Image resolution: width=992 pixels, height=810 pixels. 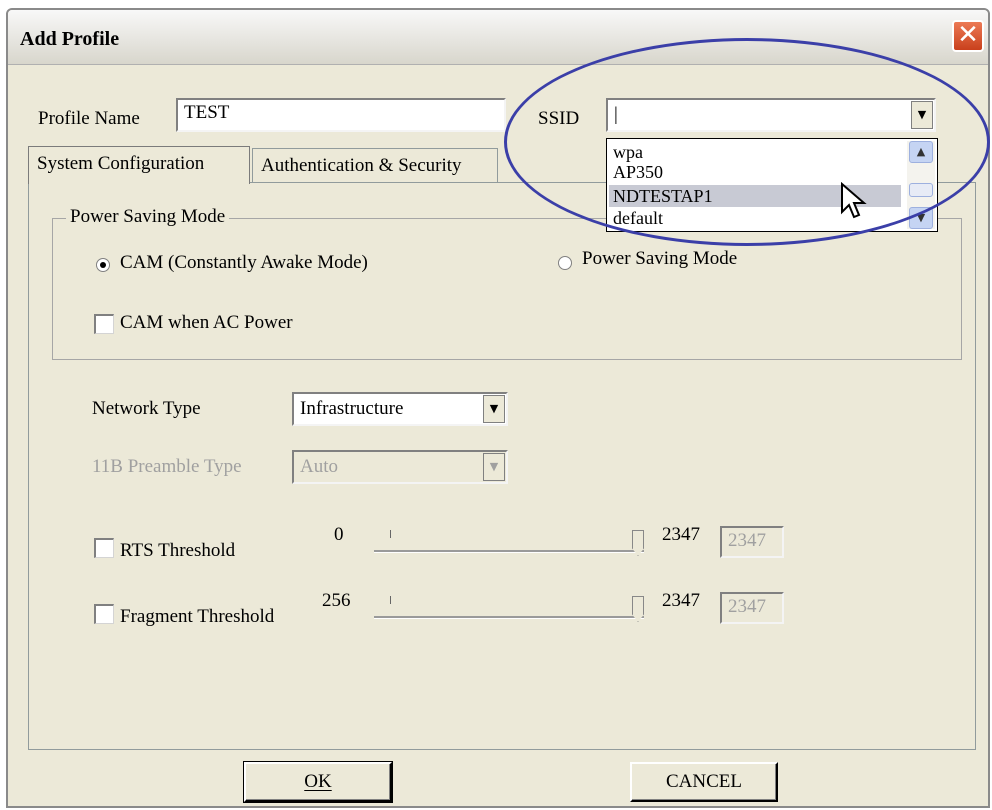 I want to click on highlight-ellipse, so click(x=747, y=142).